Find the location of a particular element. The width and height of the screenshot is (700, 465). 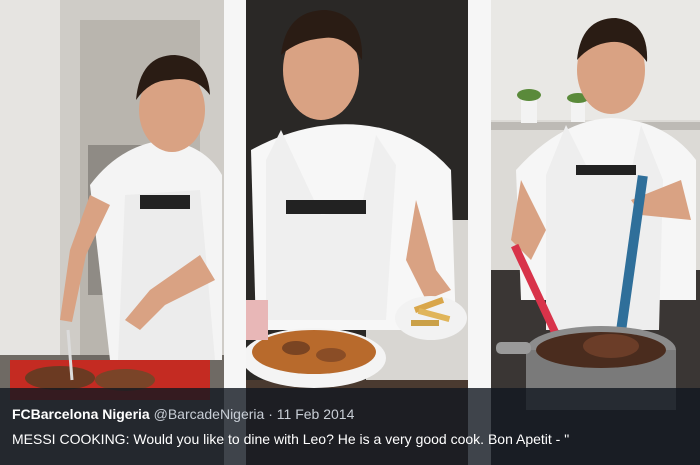

tweet-date: 11 Feb 2014 is located at coordinates (316, 414).